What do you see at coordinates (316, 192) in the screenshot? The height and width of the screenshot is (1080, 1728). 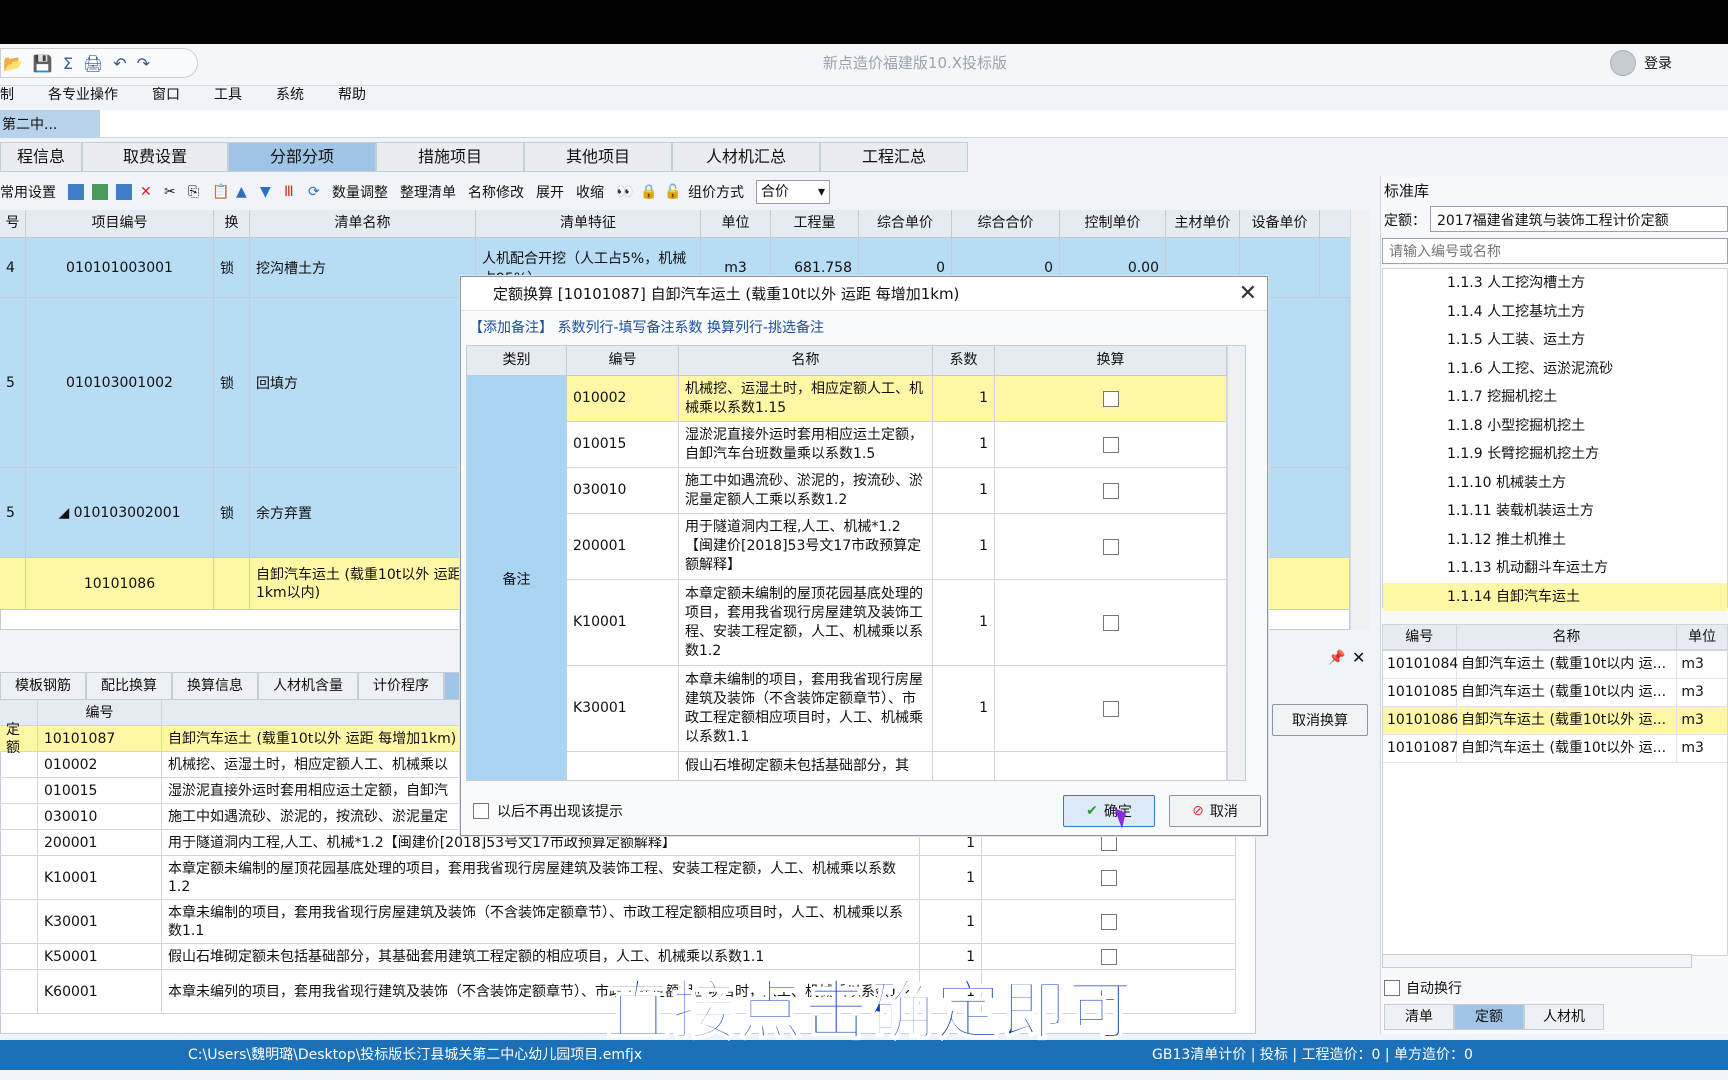 I see `refresh-icon: ⟳` at bounding box center [316, 192].